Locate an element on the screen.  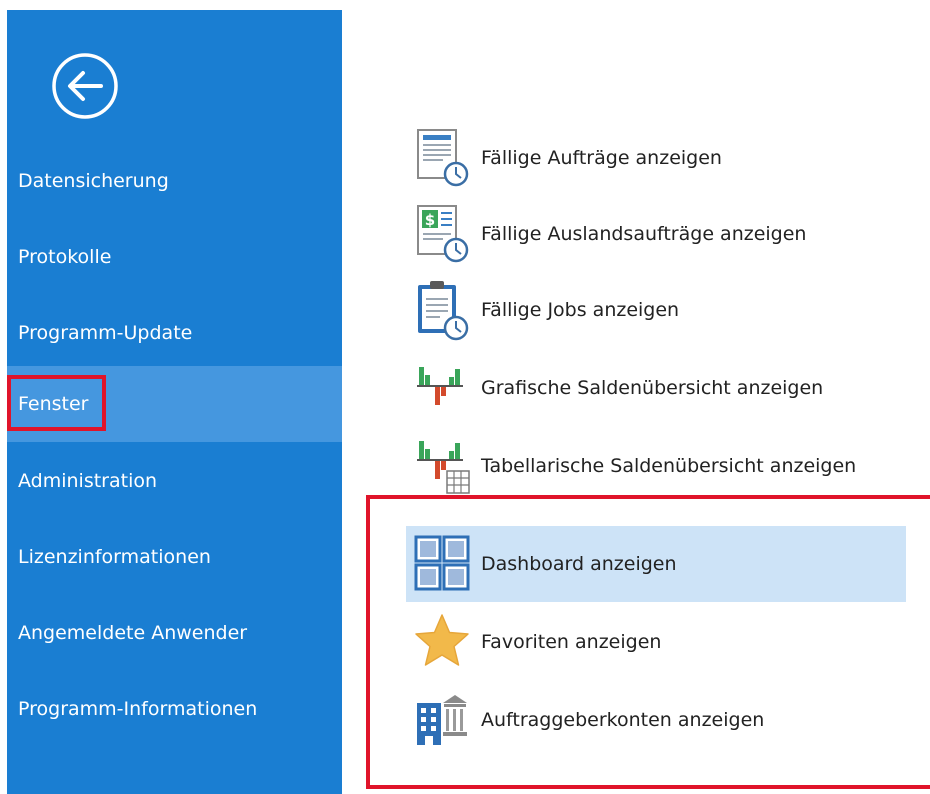
sidebar-item-lizenzinformationen: Lizenzinformationen is located at coordinates (174, 557).